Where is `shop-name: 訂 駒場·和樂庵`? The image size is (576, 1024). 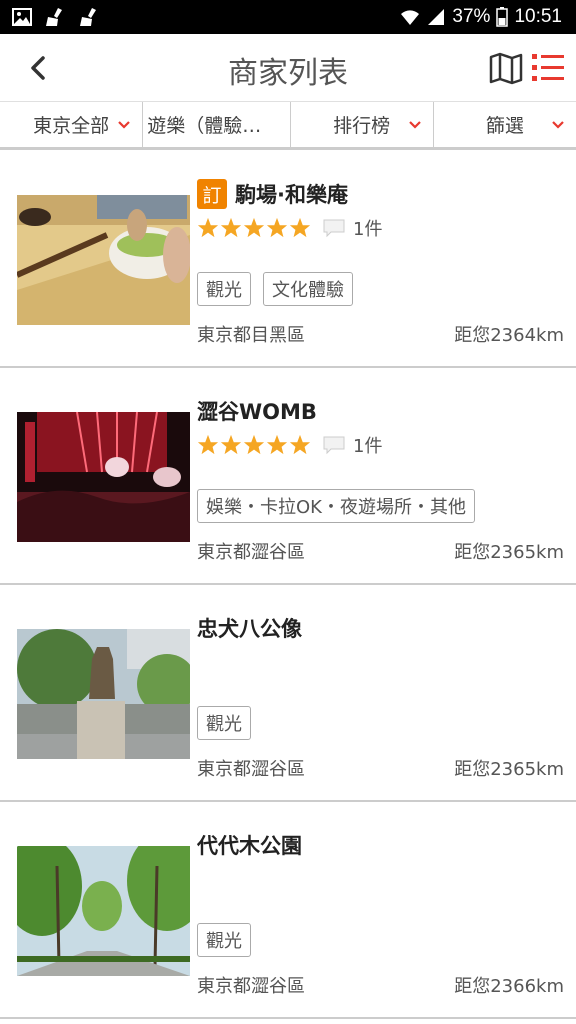 shop-name: 訂 駒場·和樂庵 is located at coordinates (272, 194).